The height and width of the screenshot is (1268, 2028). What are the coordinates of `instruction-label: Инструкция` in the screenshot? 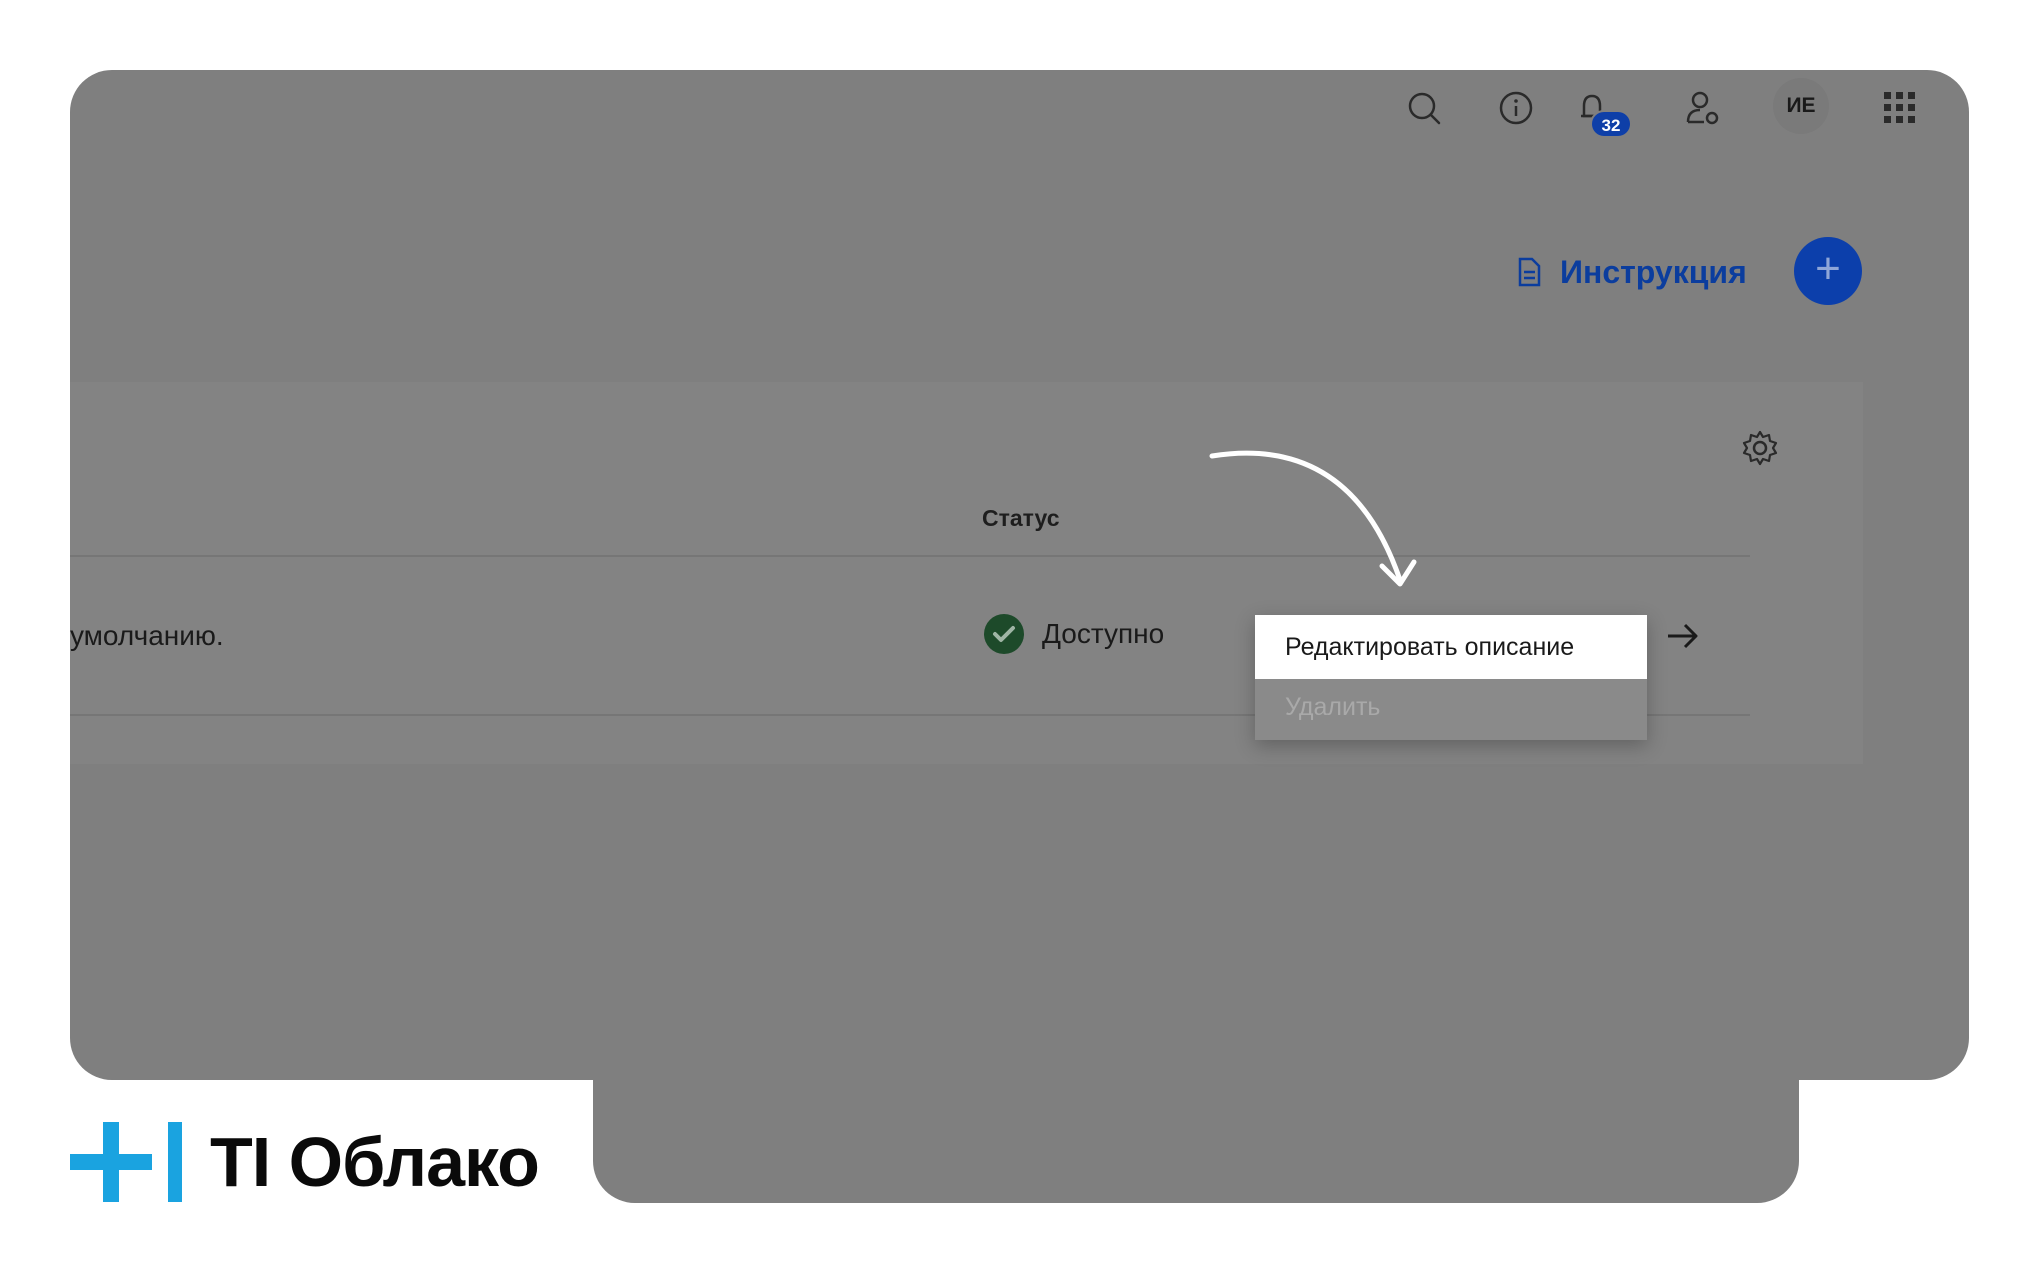 It's located at (1653, 271).